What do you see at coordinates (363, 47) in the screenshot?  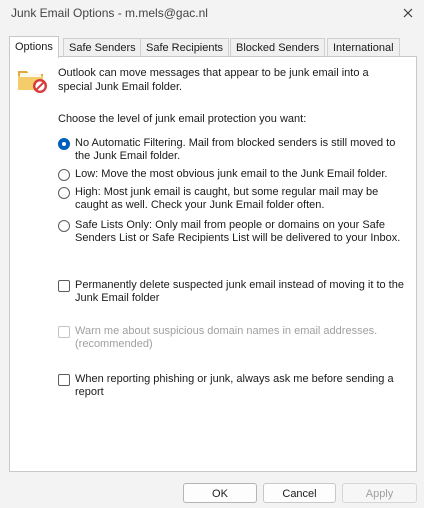 I see `tab-international: International` at bounding box center [363, 47].